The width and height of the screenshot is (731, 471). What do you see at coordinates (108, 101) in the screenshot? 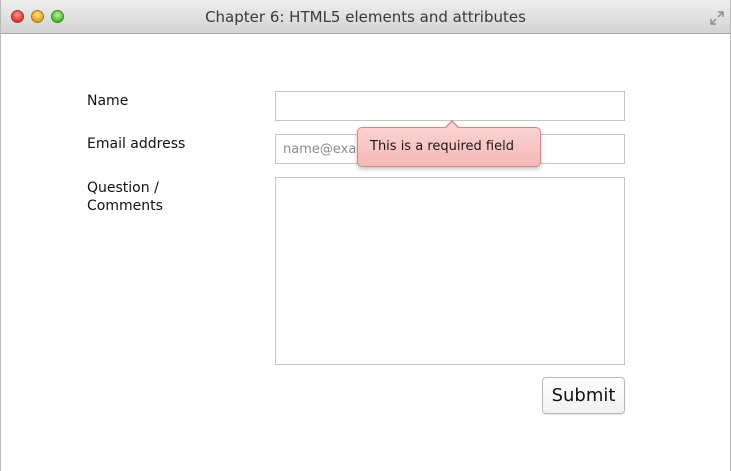
I see `name-label: Name` at bounding box center [108, 101].